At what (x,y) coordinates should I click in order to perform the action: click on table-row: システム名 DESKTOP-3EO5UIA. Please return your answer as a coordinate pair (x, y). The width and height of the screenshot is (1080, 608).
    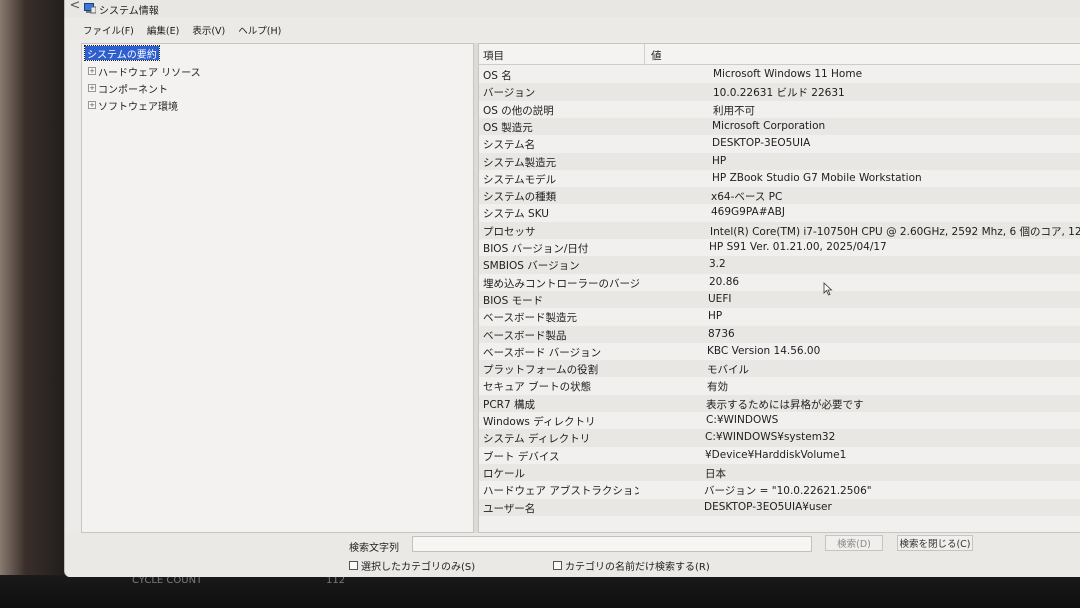
    Looking at the image, I should click on (779, 143).